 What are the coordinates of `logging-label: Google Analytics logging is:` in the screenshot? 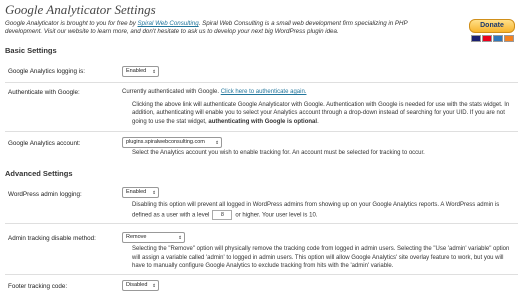 It's located at (47, 71).